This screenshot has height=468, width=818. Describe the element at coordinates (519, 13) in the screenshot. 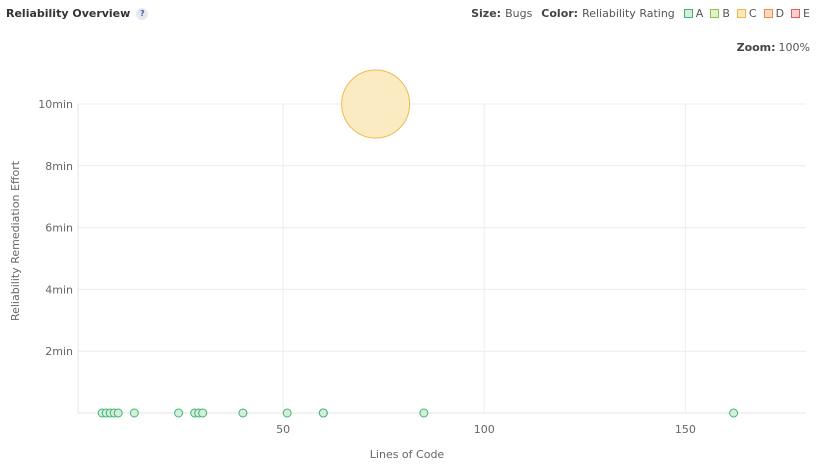

I see `size-value: Bugs` at that location.